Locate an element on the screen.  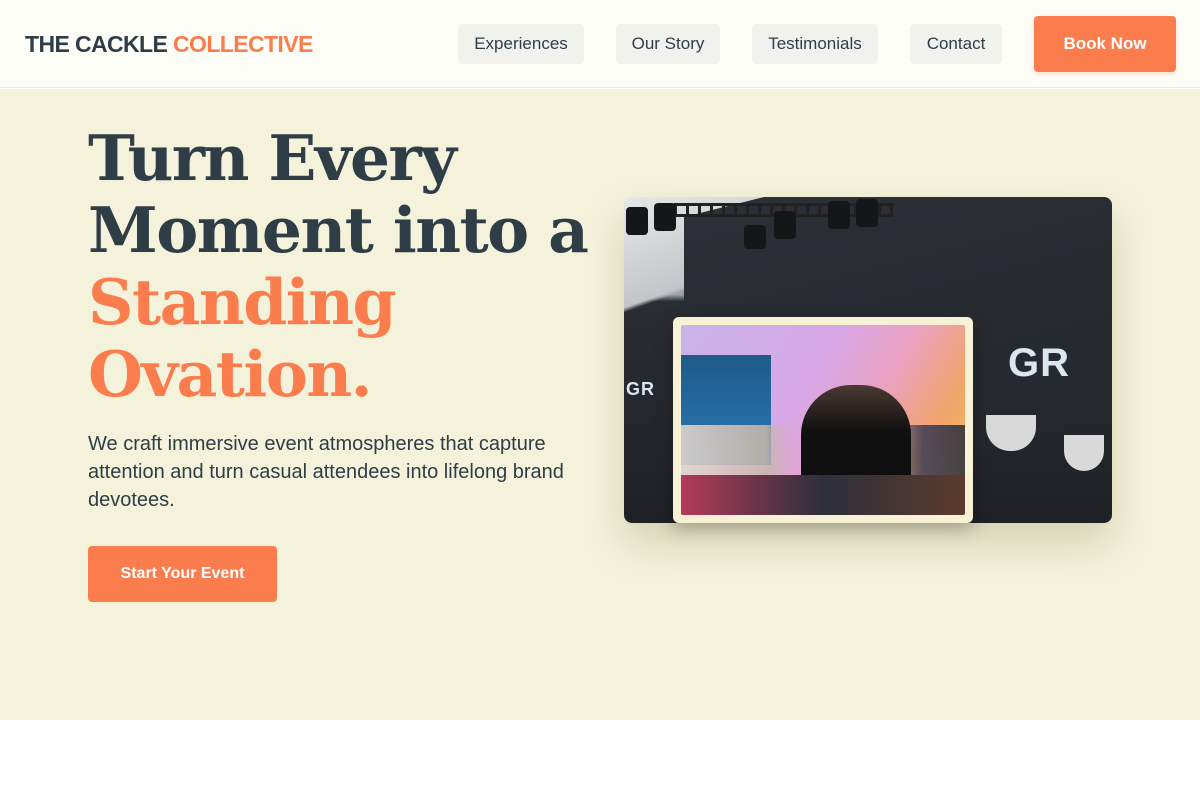
headline-line-2: Moment into a is located at coordinates (338, 230).